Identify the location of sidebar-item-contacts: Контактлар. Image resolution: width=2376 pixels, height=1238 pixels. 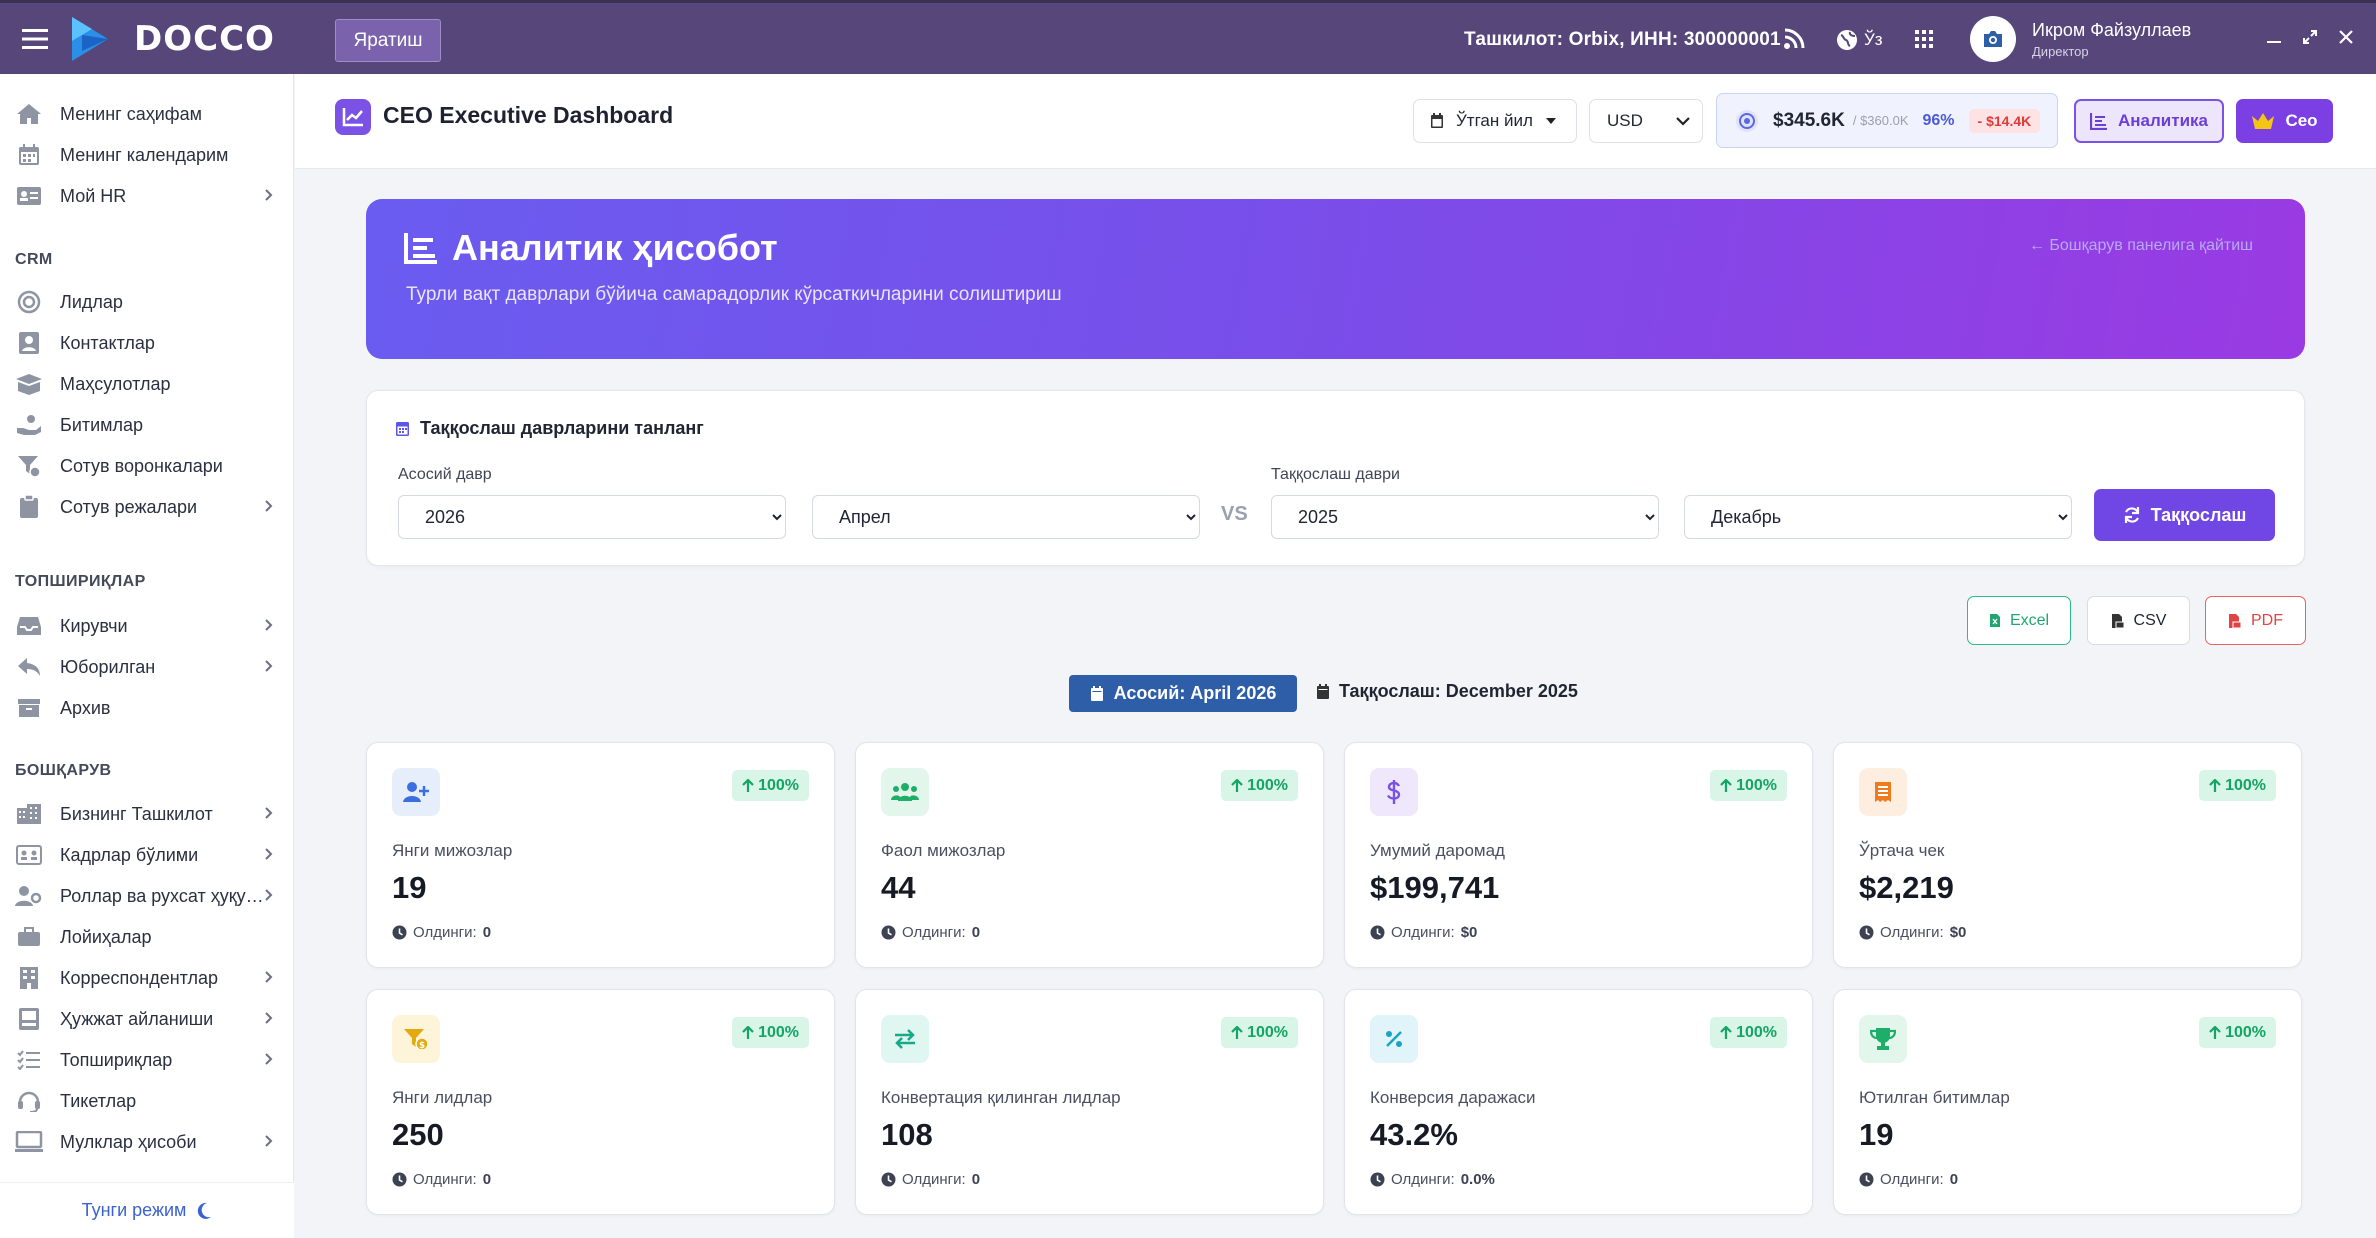
(147, 343).